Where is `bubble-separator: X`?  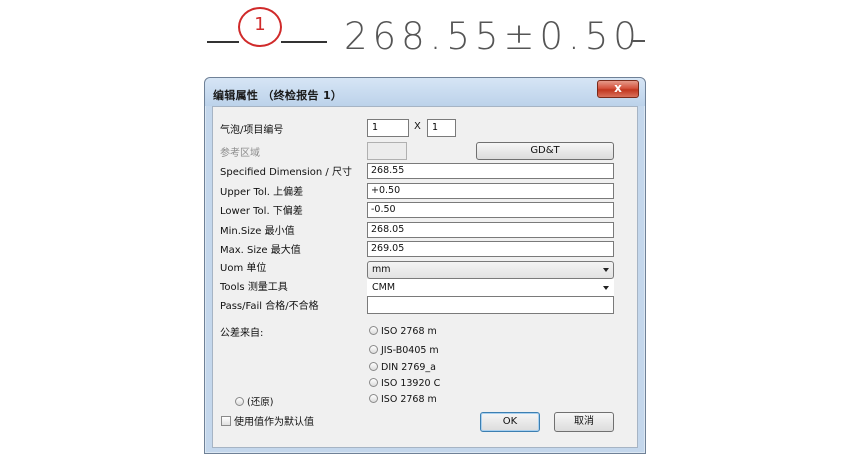 bubble-separator: X is located at coordinates (417, 126).